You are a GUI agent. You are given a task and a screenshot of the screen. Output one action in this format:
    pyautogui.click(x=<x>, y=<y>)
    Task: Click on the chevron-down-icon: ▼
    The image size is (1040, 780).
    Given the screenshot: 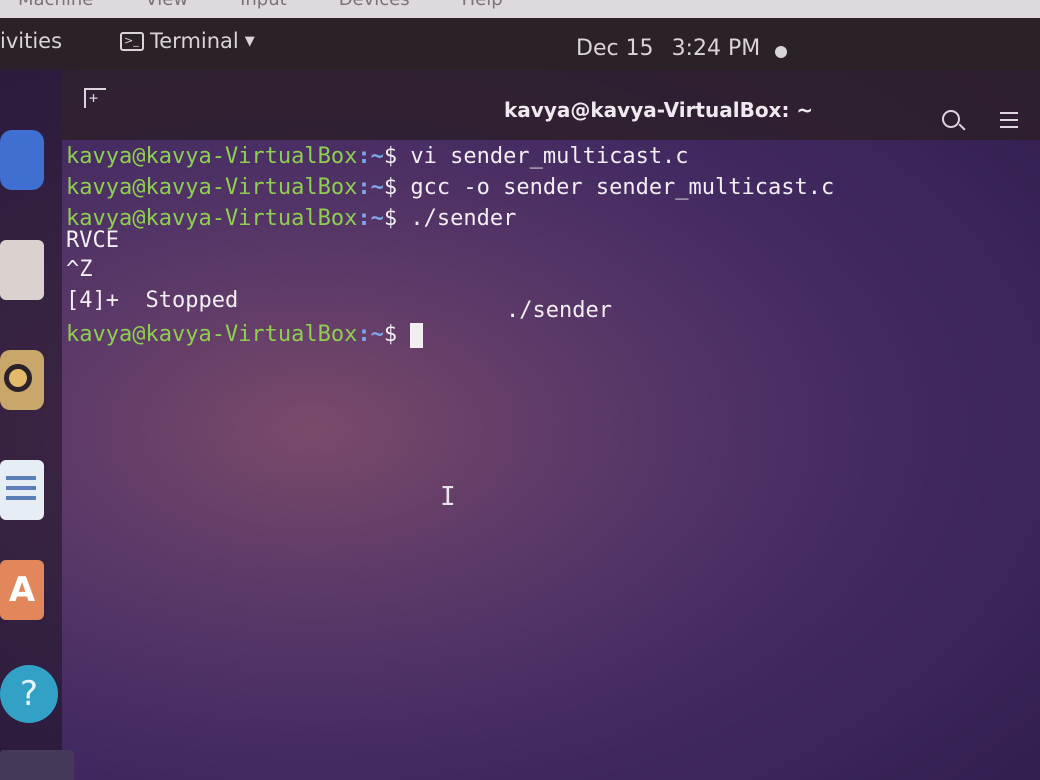 What is the action you would take?
    pyautogui.click(x=249, y=41)
    